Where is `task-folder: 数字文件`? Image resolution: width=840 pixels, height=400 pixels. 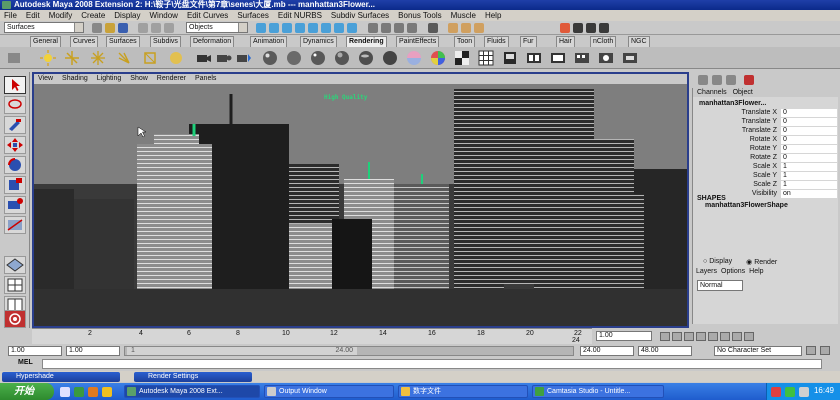 task-folder: 数字文件 is located at coordinates (463, 391).